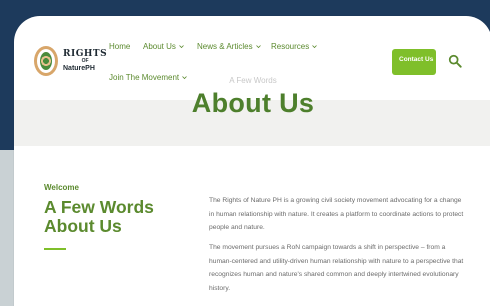 The width and height of the screenshot is (490, 306). What do you see at coordinates (99, 216) in the screenshot?
I see `section-heading: A Few Words About Us` at bounding box center [99, 216].